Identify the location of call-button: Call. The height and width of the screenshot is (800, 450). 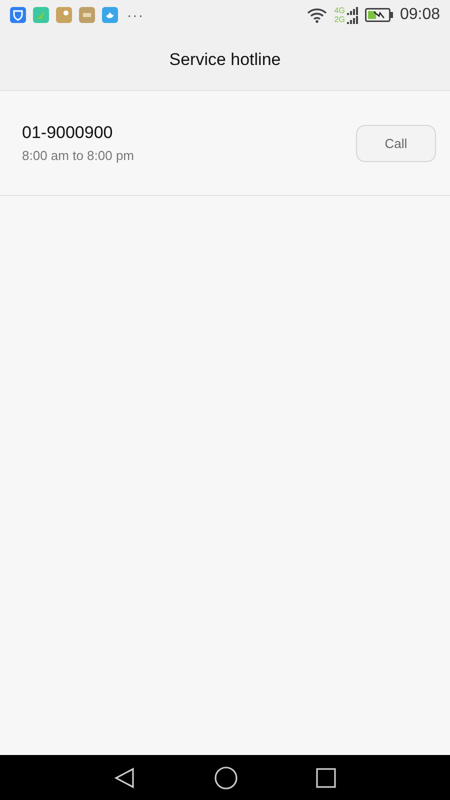
(396, 143).